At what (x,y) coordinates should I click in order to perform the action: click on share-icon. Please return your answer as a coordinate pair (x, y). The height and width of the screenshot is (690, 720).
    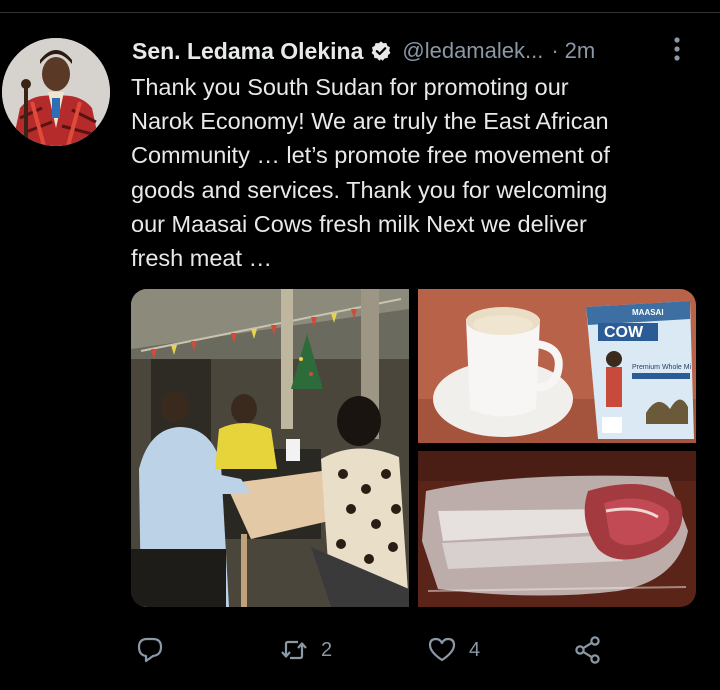
    Looking at the image, I should click on (588, 650).